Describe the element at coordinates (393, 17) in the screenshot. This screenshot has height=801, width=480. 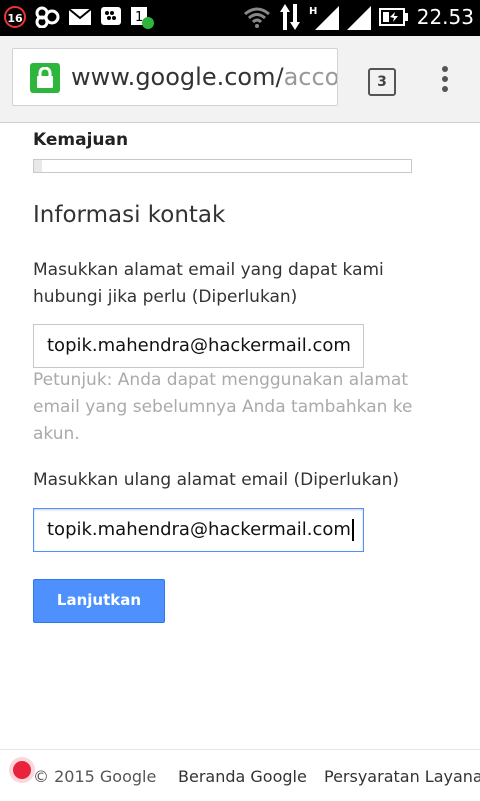
I see `battery-icon` at that location.